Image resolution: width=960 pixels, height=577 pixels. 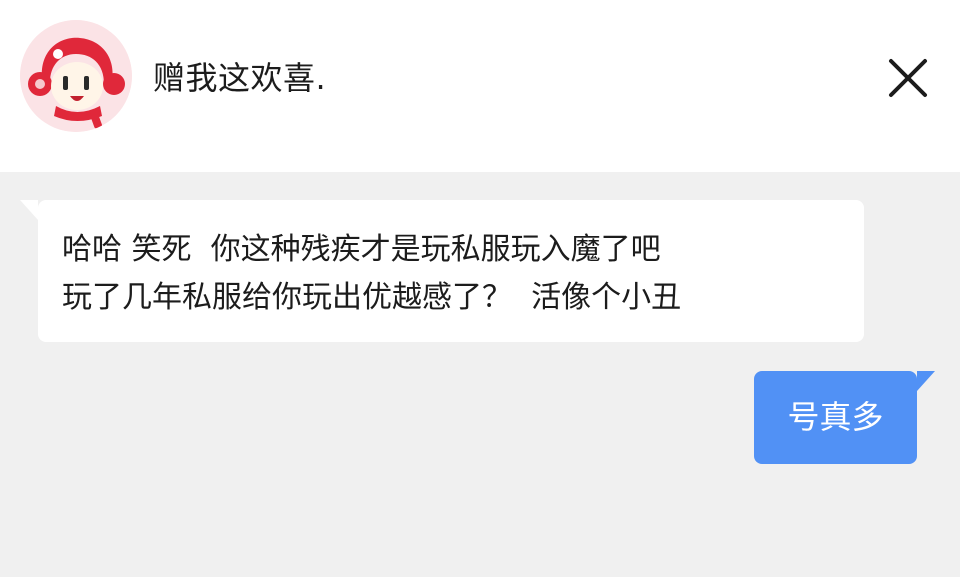 I want to click on message-line: 哈哈 笑死 你这种残疾才是玩私服玩入魔了吧, so click(x=361, y=249).